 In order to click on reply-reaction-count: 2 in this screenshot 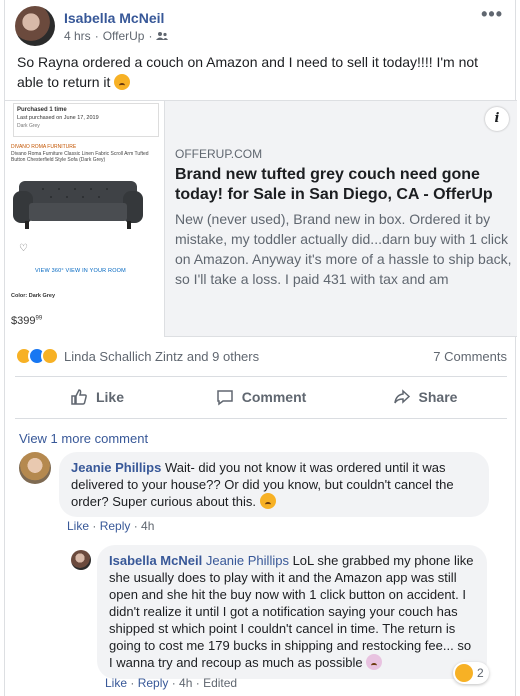, I will do `click(480, 673)`.